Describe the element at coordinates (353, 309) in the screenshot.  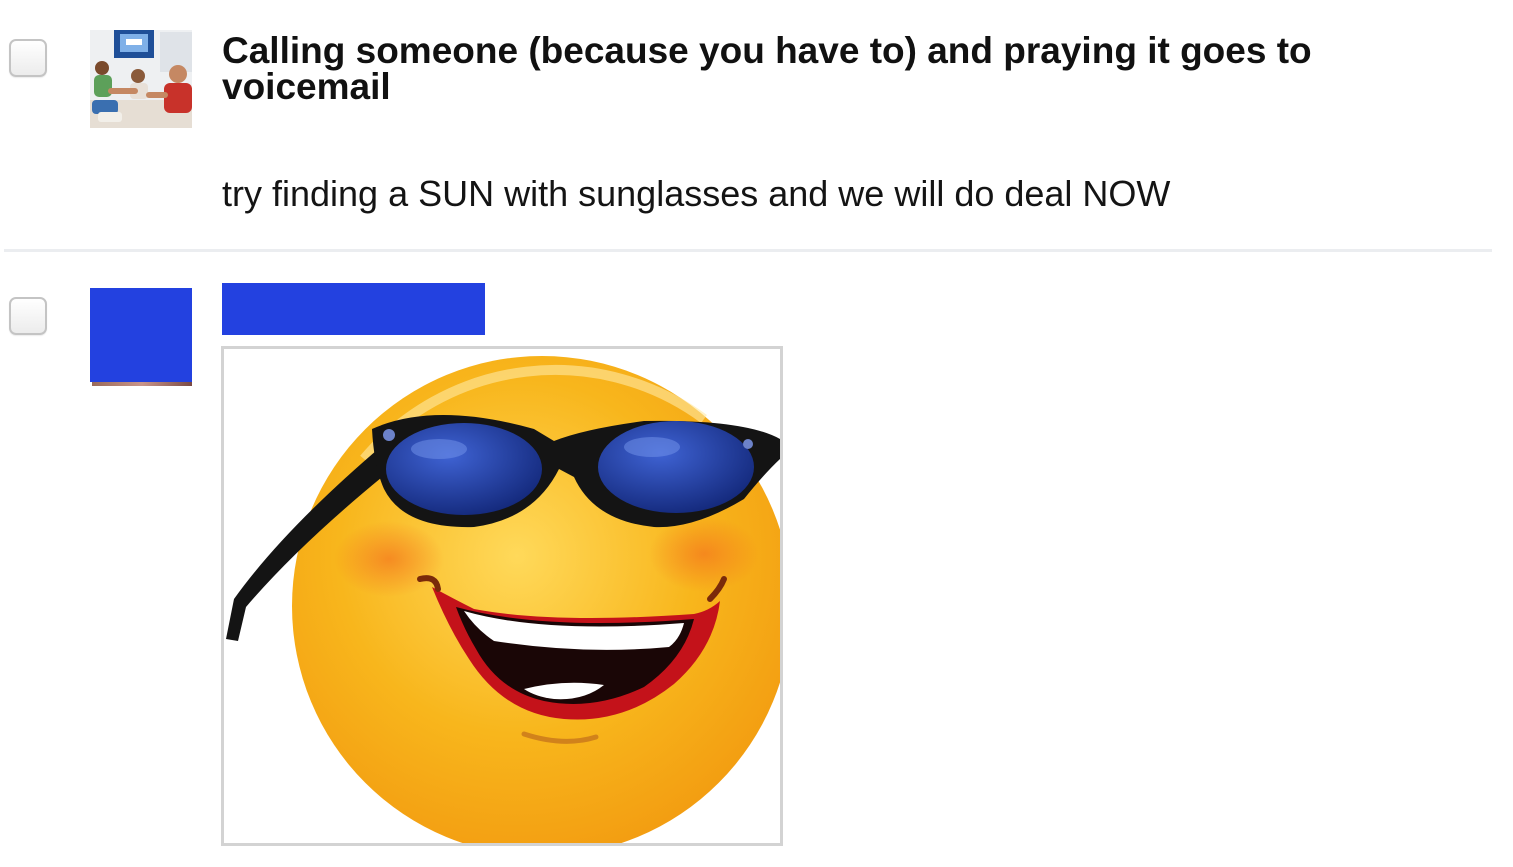
I see `sender-name-redaction` at that location.